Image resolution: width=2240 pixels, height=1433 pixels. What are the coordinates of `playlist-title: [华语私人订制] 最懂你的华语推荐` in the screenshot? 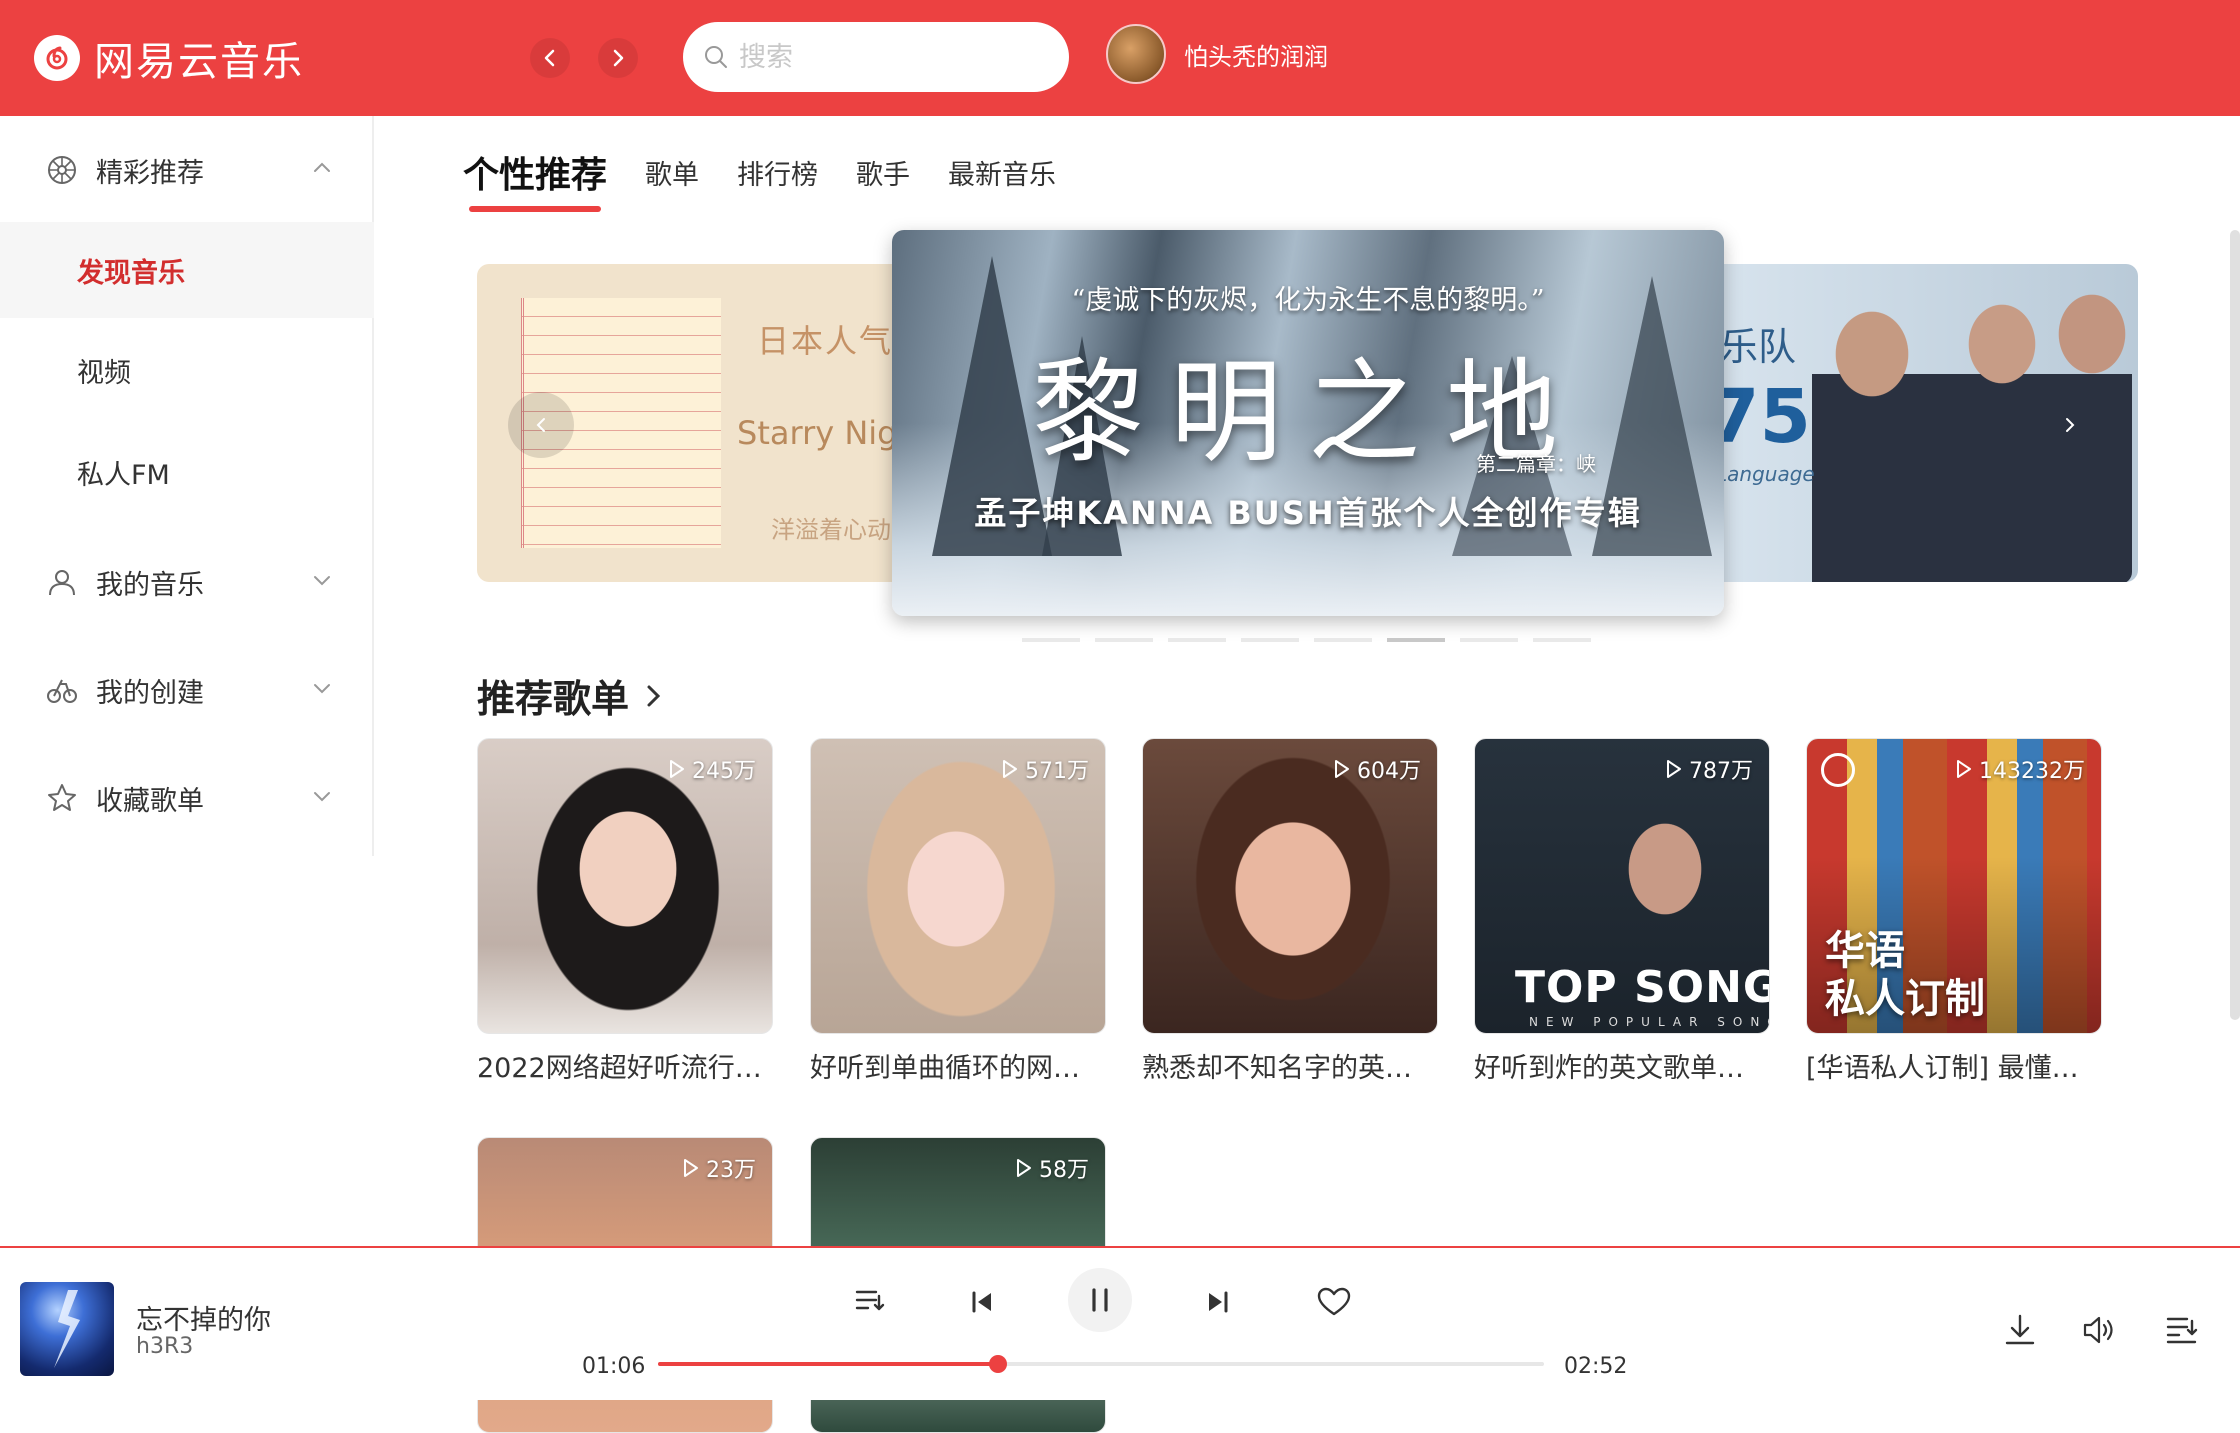 It's located at (1954, 1065).